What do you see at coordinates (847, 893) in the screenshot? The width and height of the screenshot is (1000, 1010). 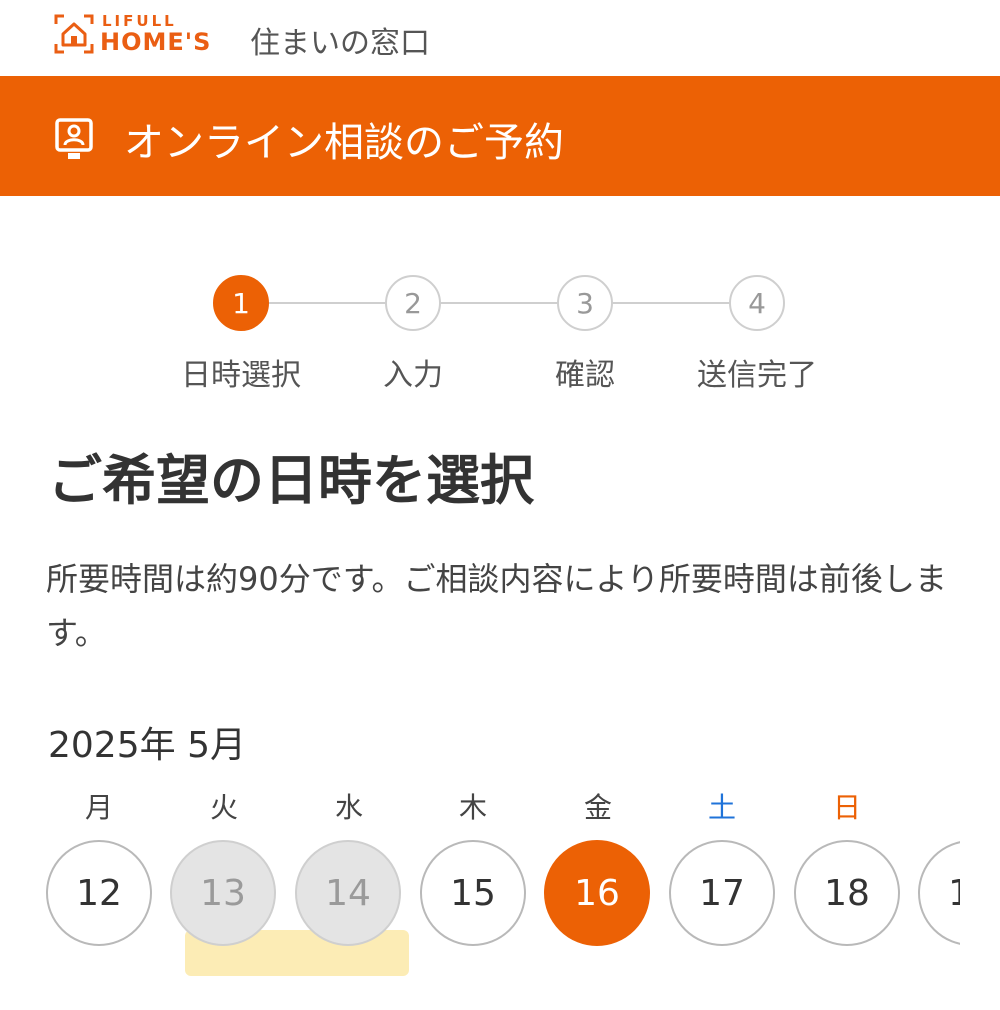 I see `date-button-18: 18` at bounding box center [847, 893].